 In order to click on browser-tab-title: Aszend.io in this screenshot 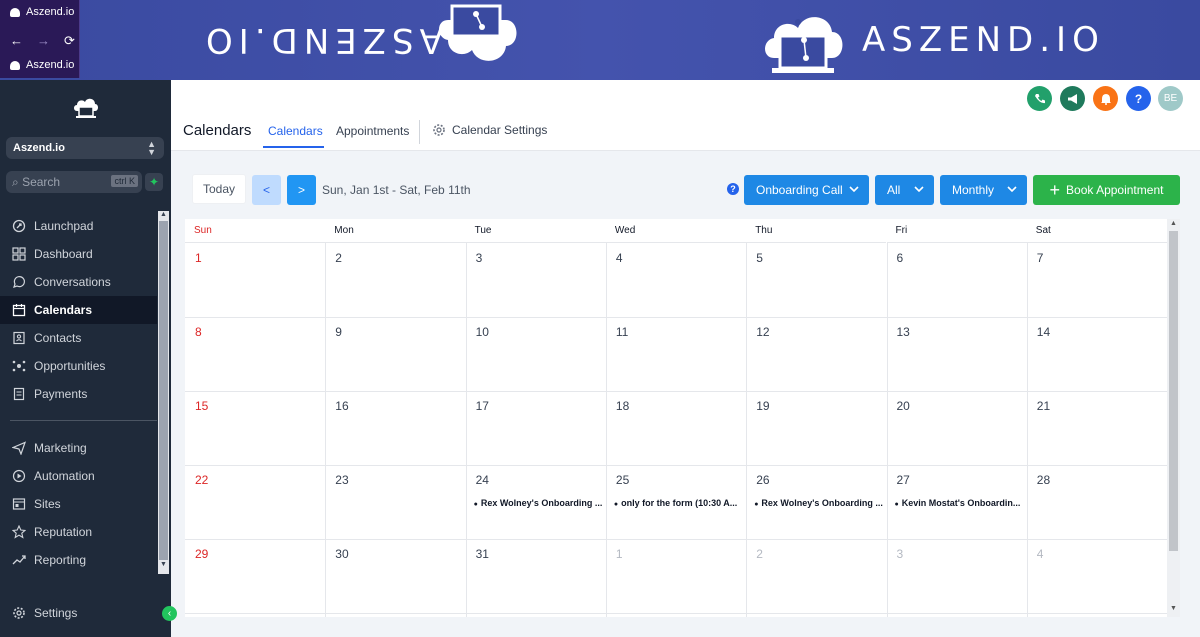, I will do `click(50, 12)`.